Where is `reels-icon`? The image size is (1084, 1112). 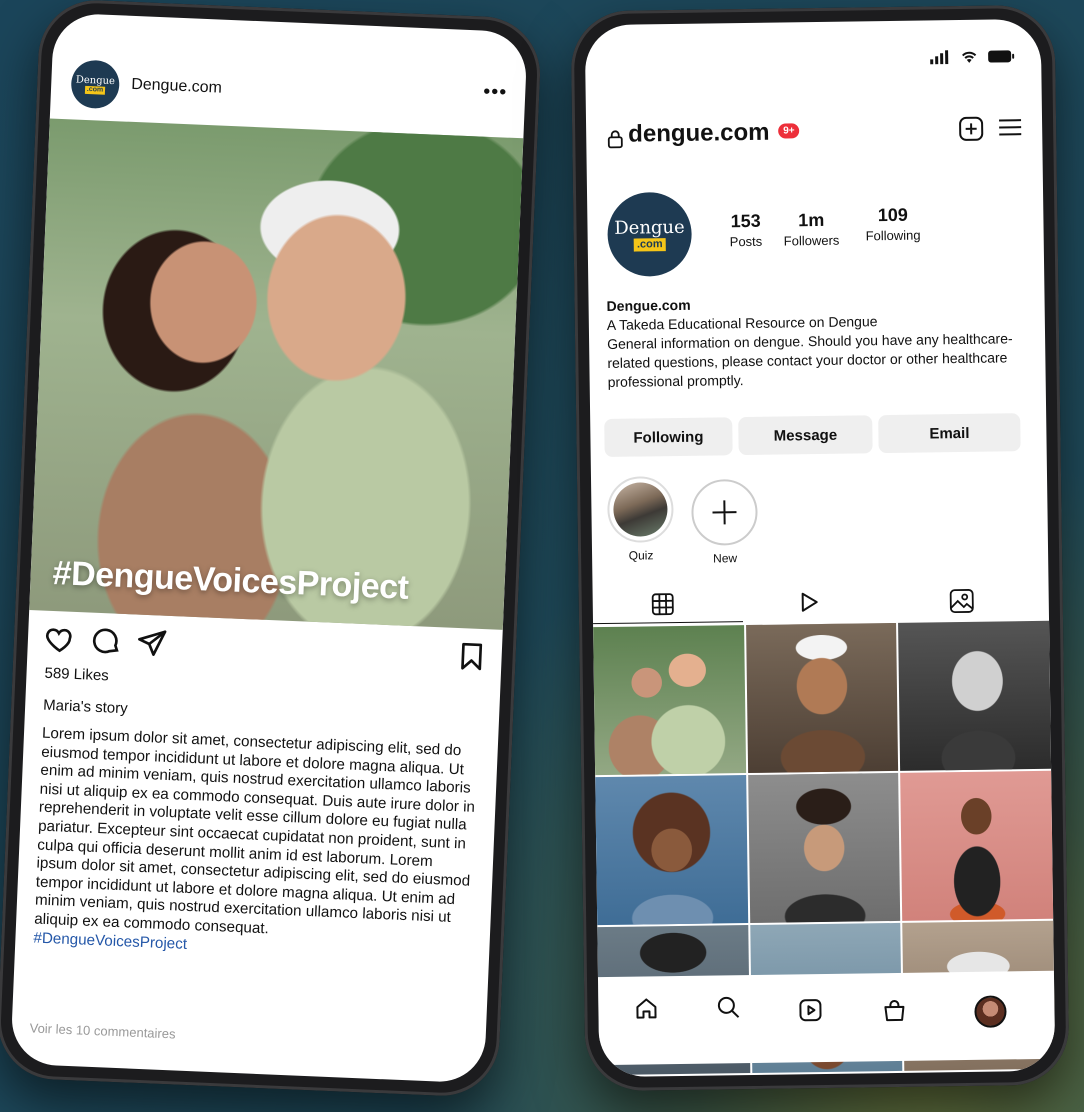
reels-icon is located at coordinates (809, 602).